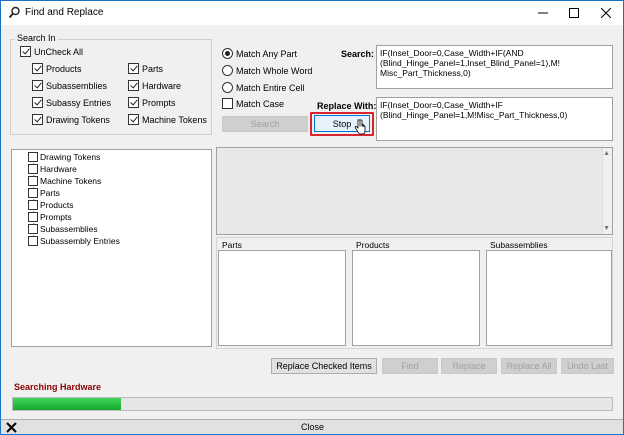 This screenshot has height=435, width=624. What do you see at coordinates (64, 68) in the screenshot?
I see `products-label: Products` at bounding box center [64, 68].